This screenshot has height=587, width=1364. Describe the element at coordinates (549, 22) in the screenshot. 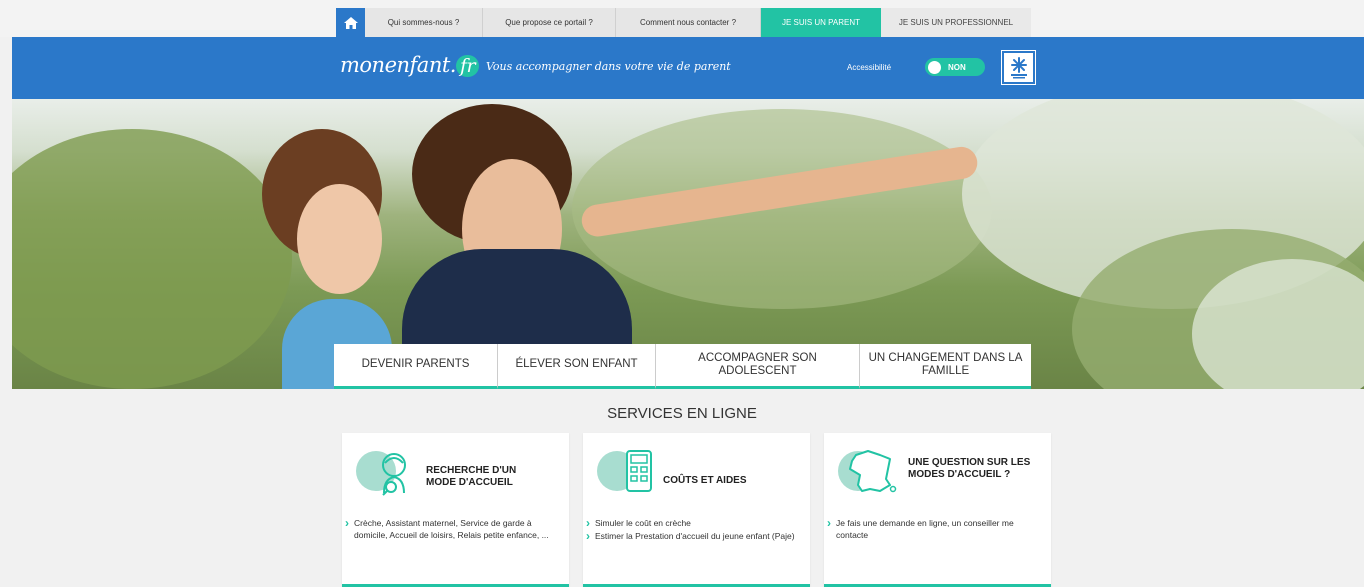

I see `nav-link-portal: Que propose ce portail ?` at that location.